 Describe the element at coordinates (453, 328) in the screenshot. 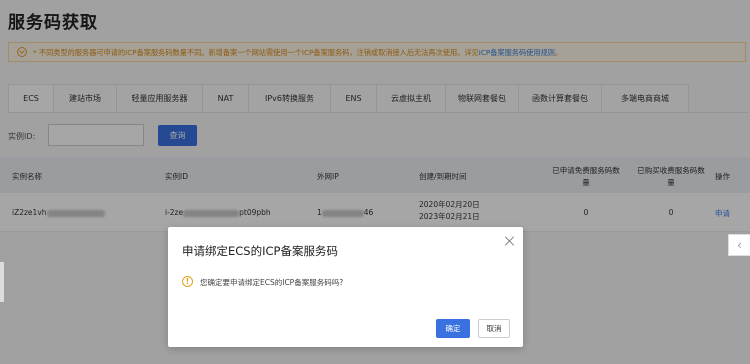

I see `confirm-button: 确定` at that location.